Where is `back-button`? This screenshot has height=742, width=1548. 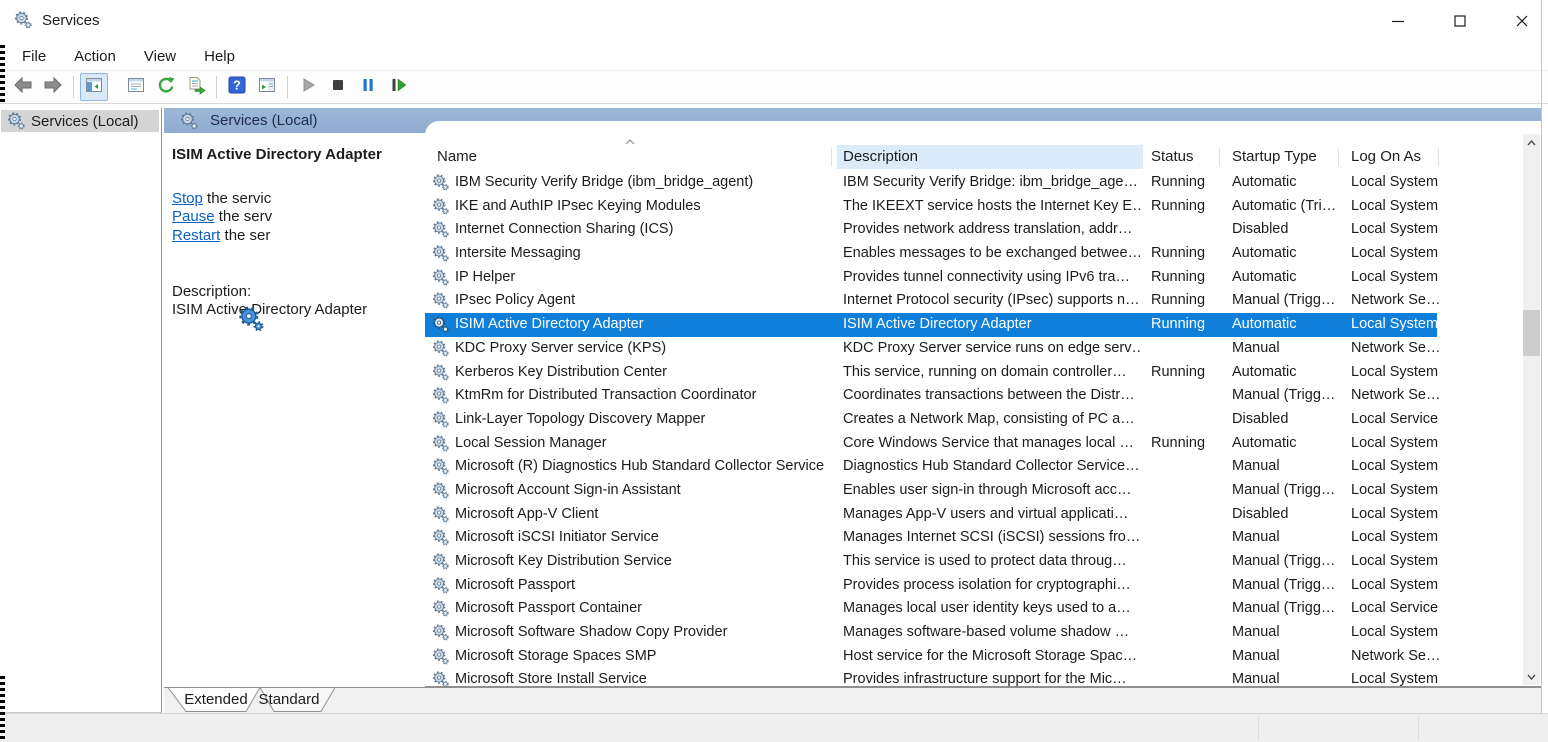
back-button is located at coordinates (23, 87).